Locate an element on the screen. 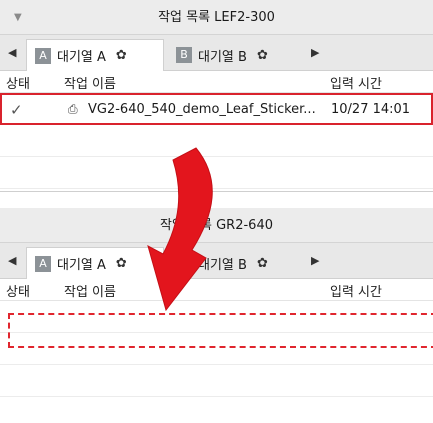 Image resolution: width=433 pixels, height=423 pixels. check-icon: ✓ is located at coordinates (16, 110).